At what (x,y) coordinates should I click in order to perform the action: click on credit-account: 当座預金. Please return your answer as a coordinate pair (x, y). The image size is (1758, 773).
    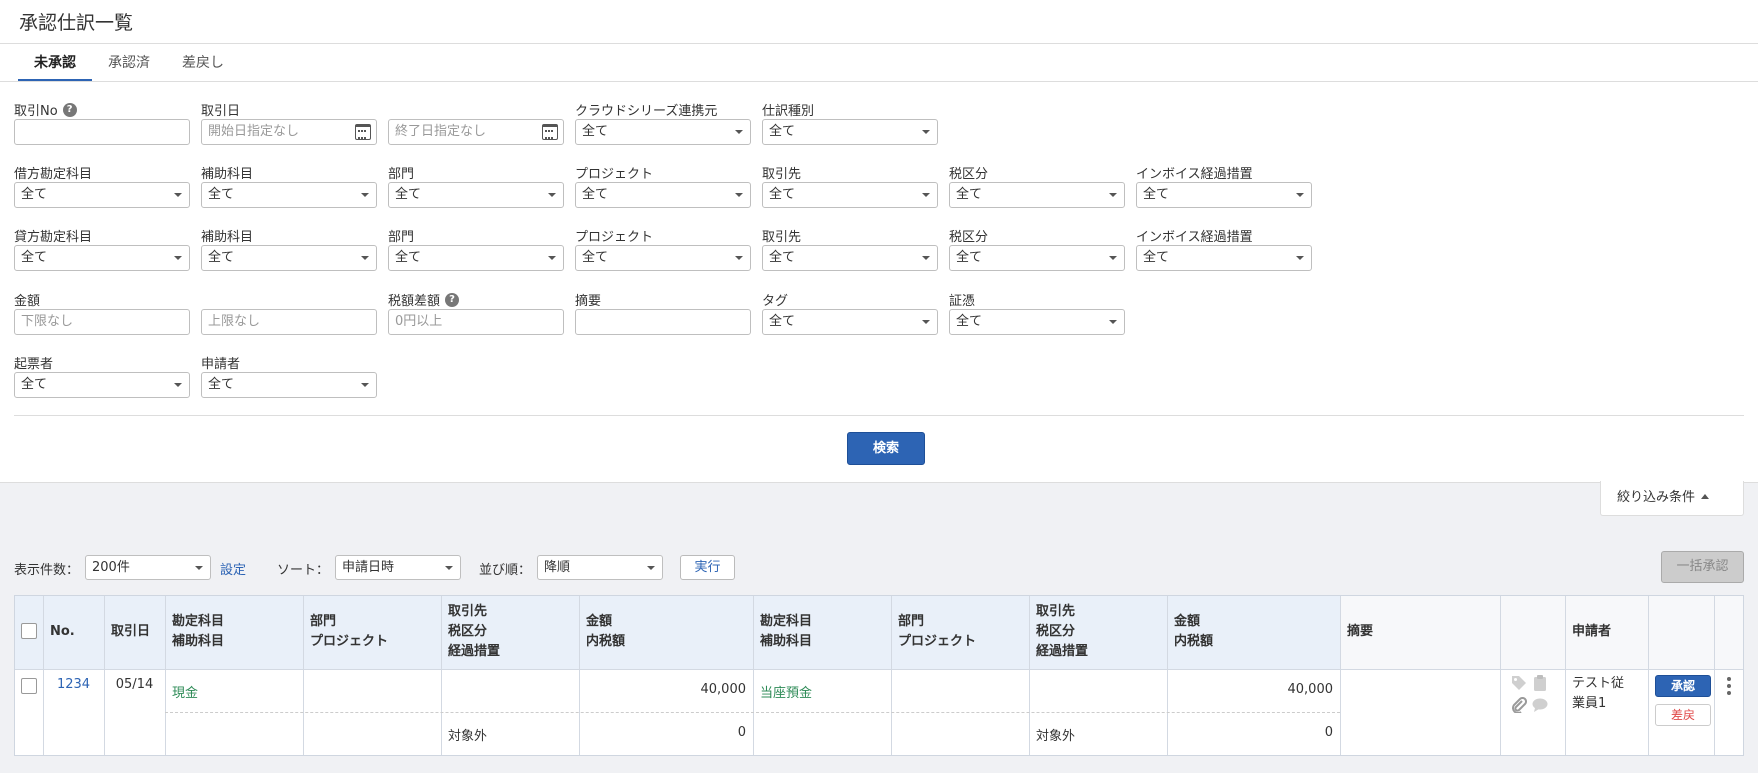
    Looking at the image, I should click on (786, 693).